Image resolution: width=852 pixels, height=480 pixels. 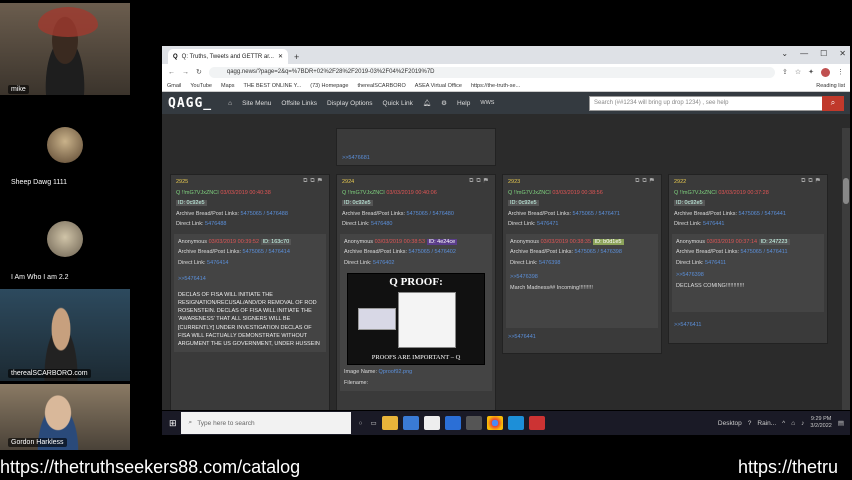 I want to click on reply-archive-links: 5475065 / 5476414, so click(x=266, y=252).